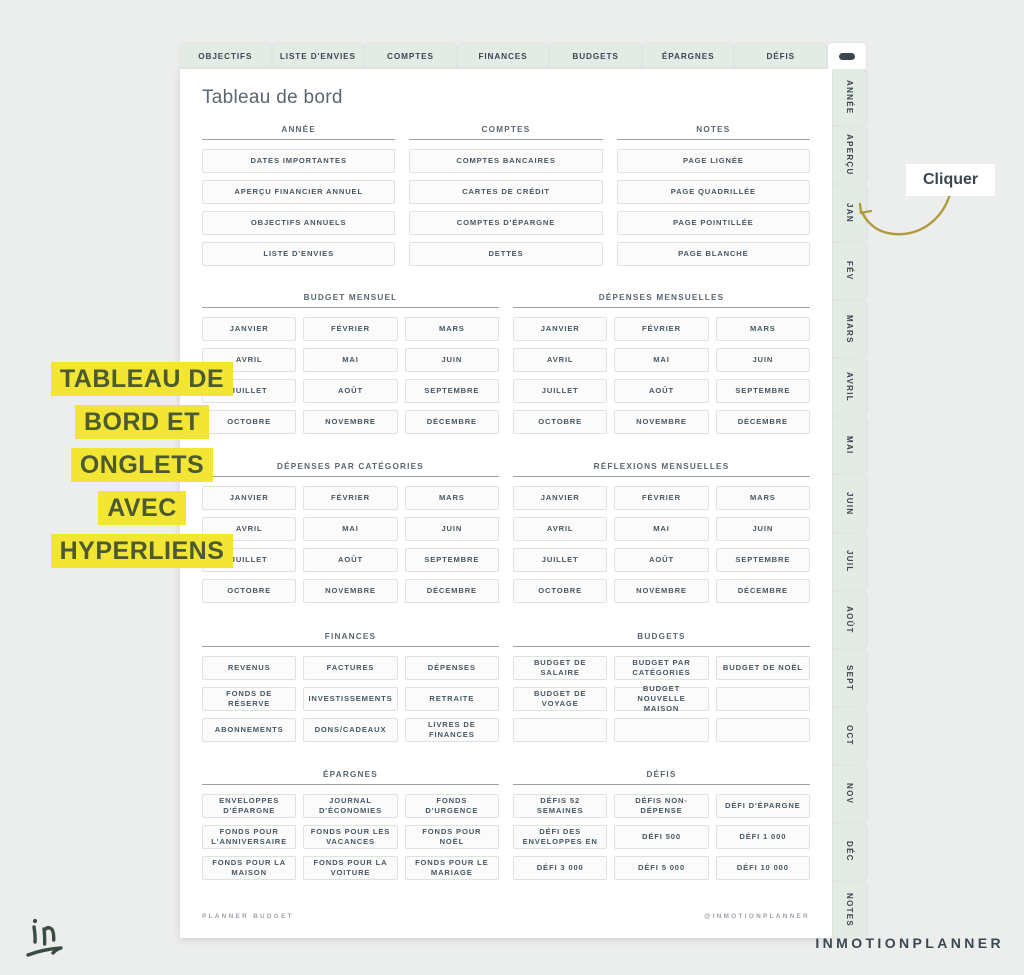 The image size is (1024, 975). What do you see at coordinates (560, 668) in the screenshot?
I see `link-button-budget-de-salaire: BUDGET DE SALAIRE` at bounding box center [560, 668].